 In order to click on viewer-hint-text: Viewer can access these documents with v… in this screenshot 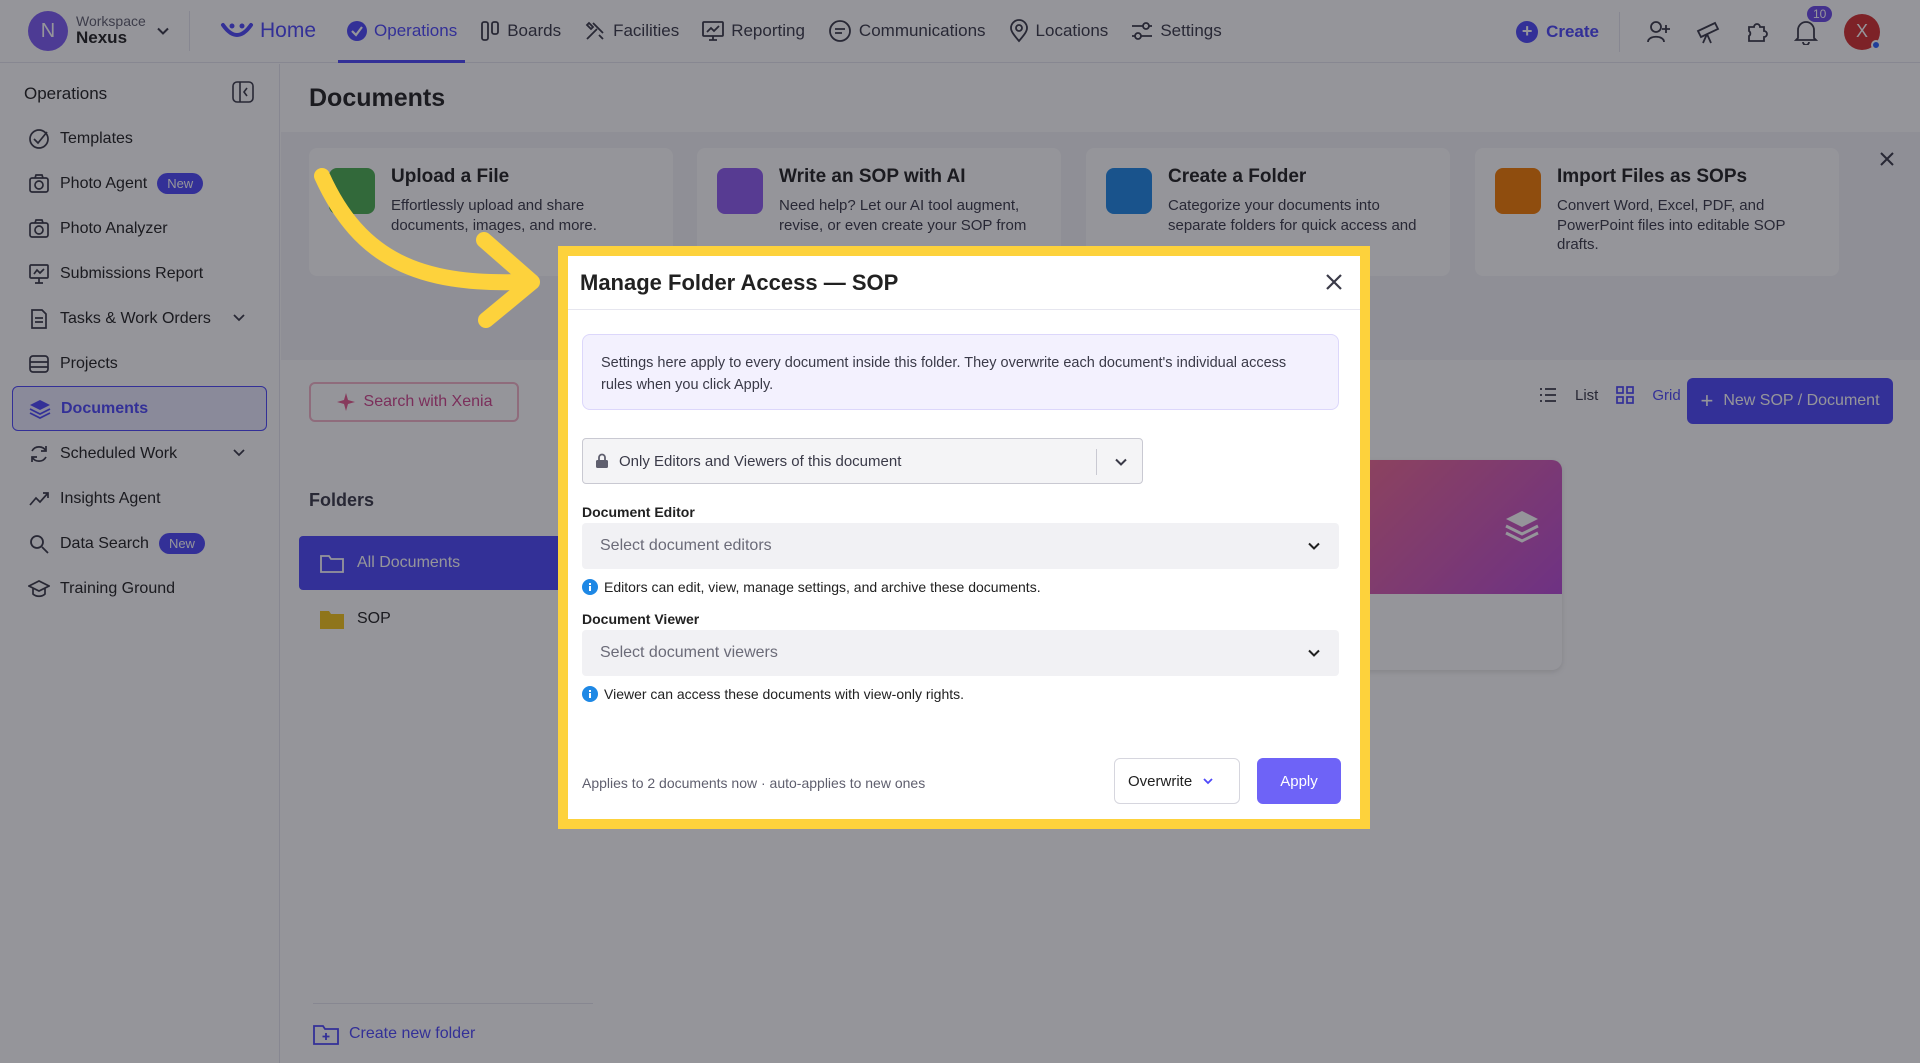, I will do `click(784, 694)`.